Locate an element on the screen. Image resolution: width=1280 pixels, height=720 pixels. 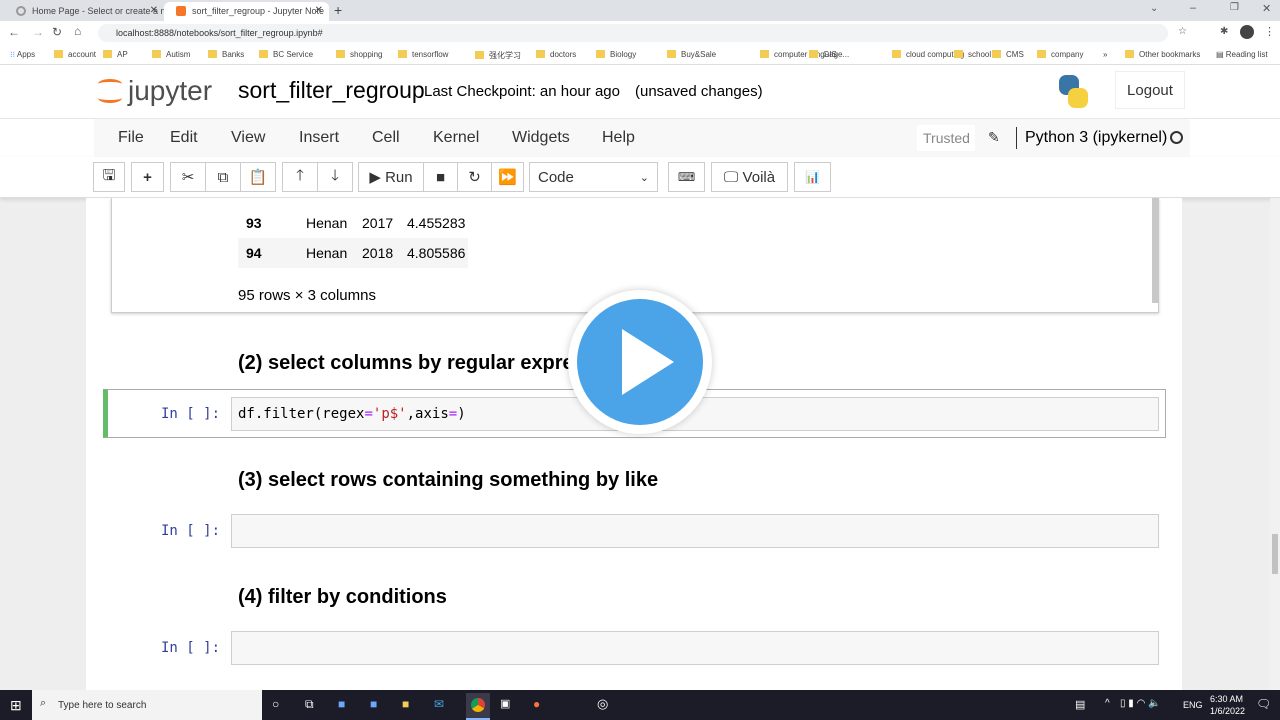
notebook-name: sort_filter_regroup is located at coordinates (331, 90).